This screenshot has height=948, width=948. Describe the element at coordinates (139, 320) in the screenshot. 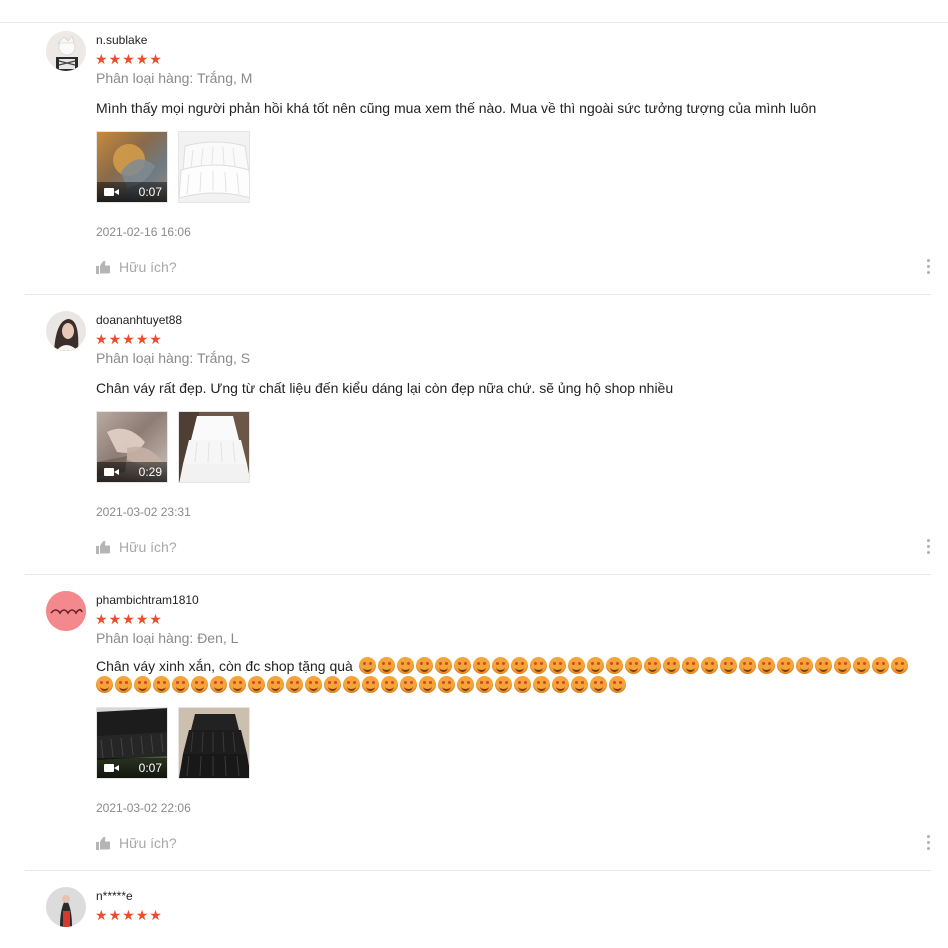

I see `reviewer-username: doananhtuyet88` at that location.